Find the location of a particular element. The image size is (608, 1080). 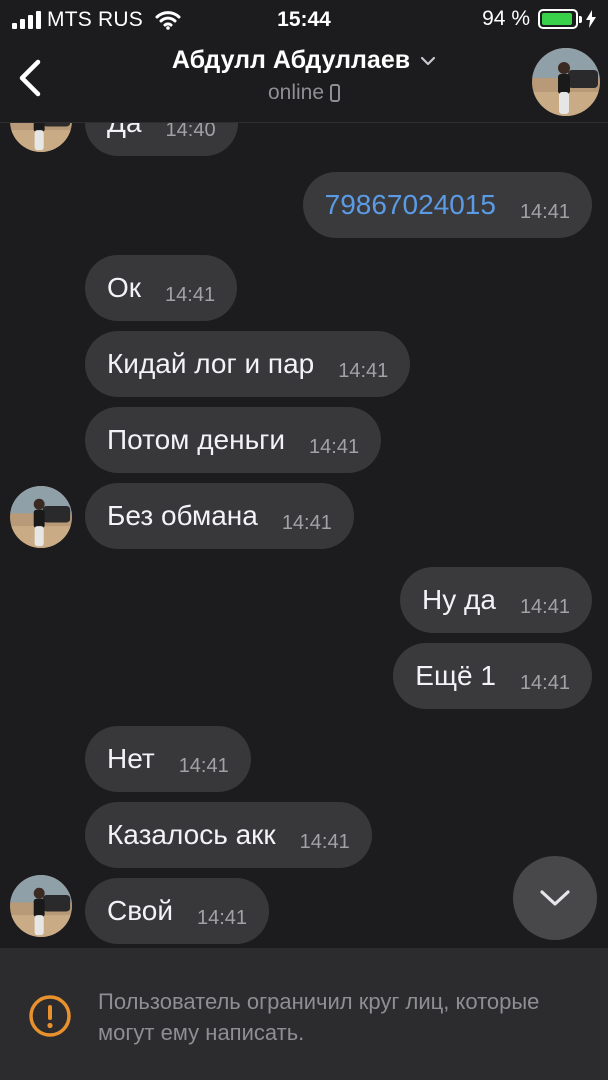

contact-title: Абдулл Абдуллаев is located at coordinates (304, 60).